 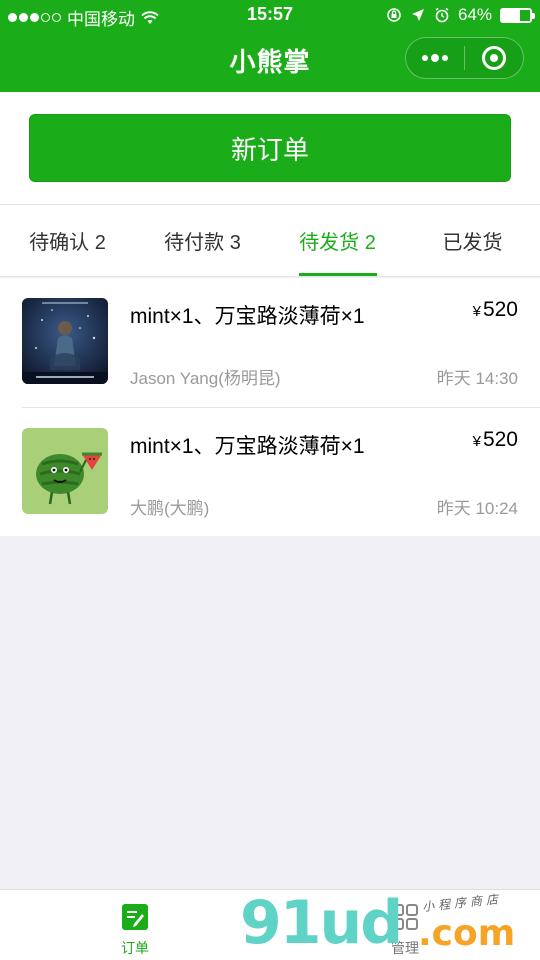 What do you see at coordinates (65, 341) in the screenshot?
I see `album-cover-image` at bounding box center [65, 341].